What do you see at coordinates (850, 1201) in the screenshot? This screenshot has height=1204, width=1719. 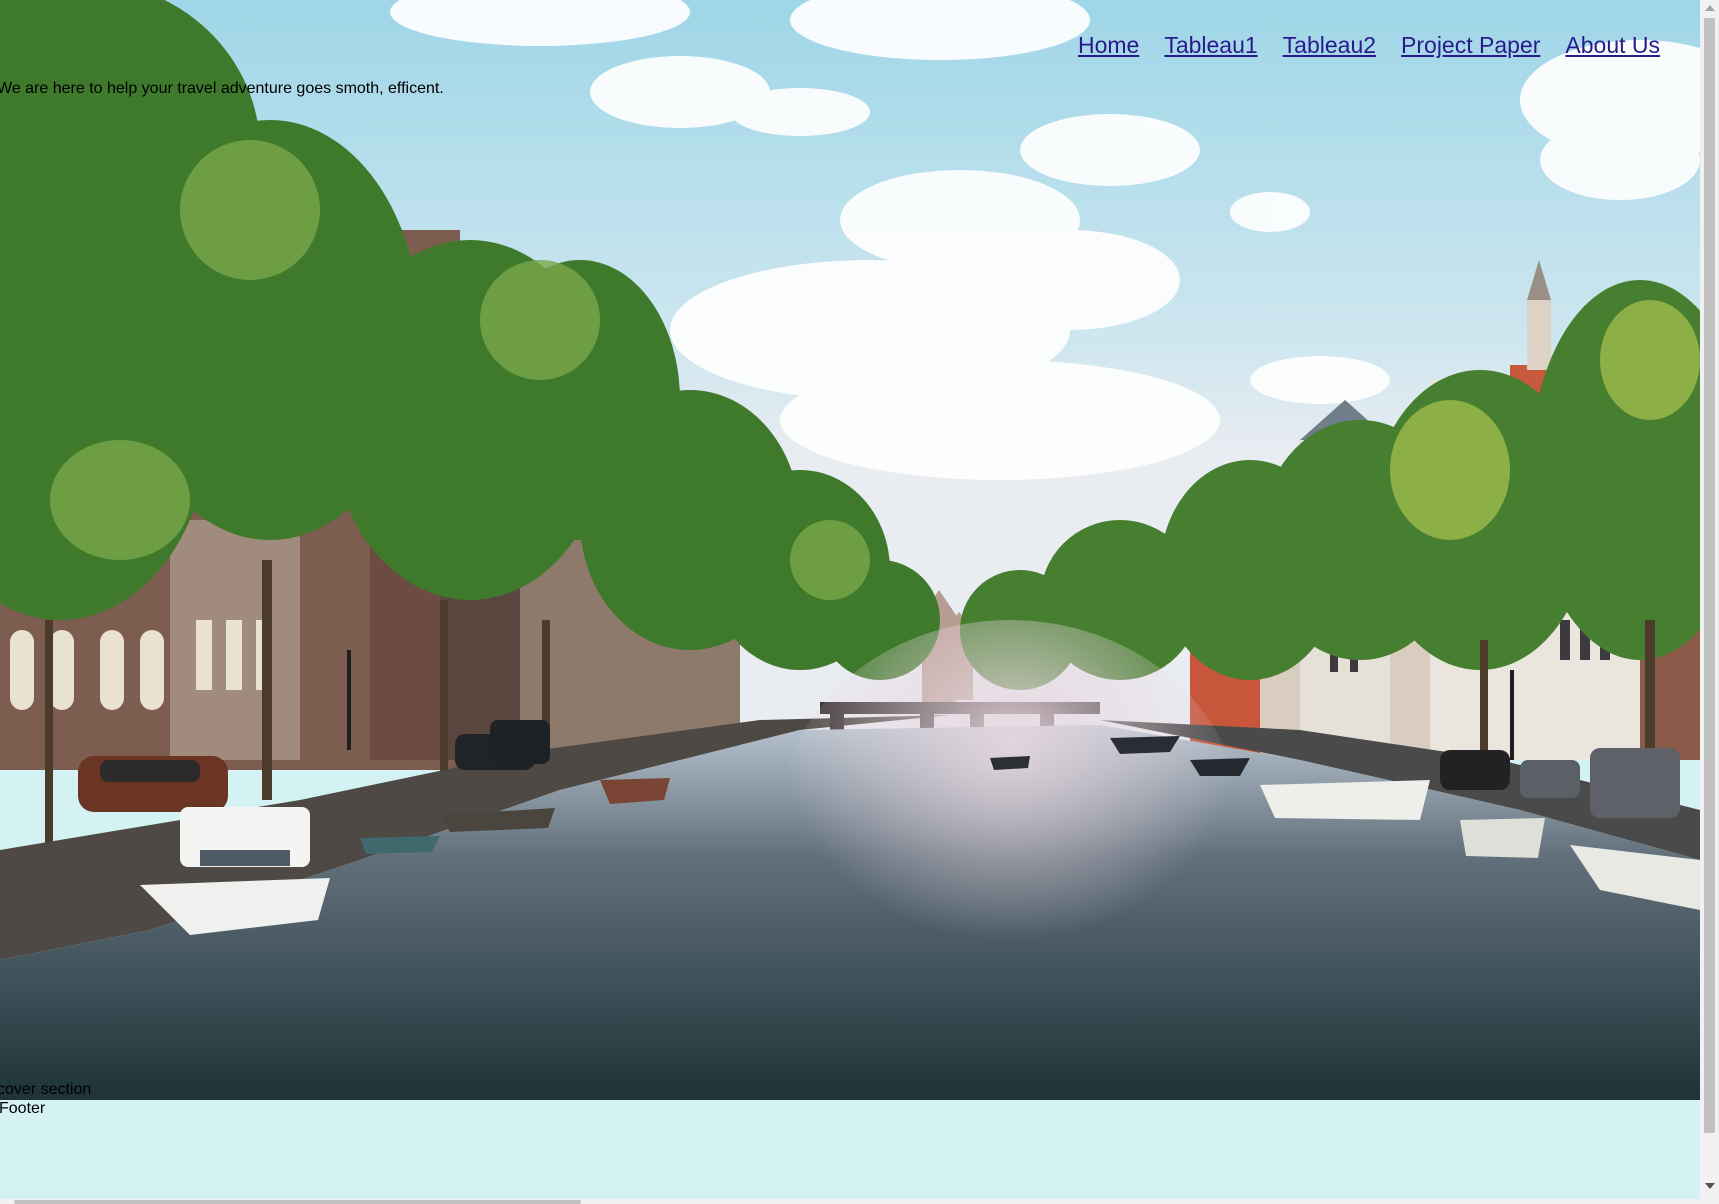 I see `horizontal-scrollbar` at bounding box center [850, 1201].